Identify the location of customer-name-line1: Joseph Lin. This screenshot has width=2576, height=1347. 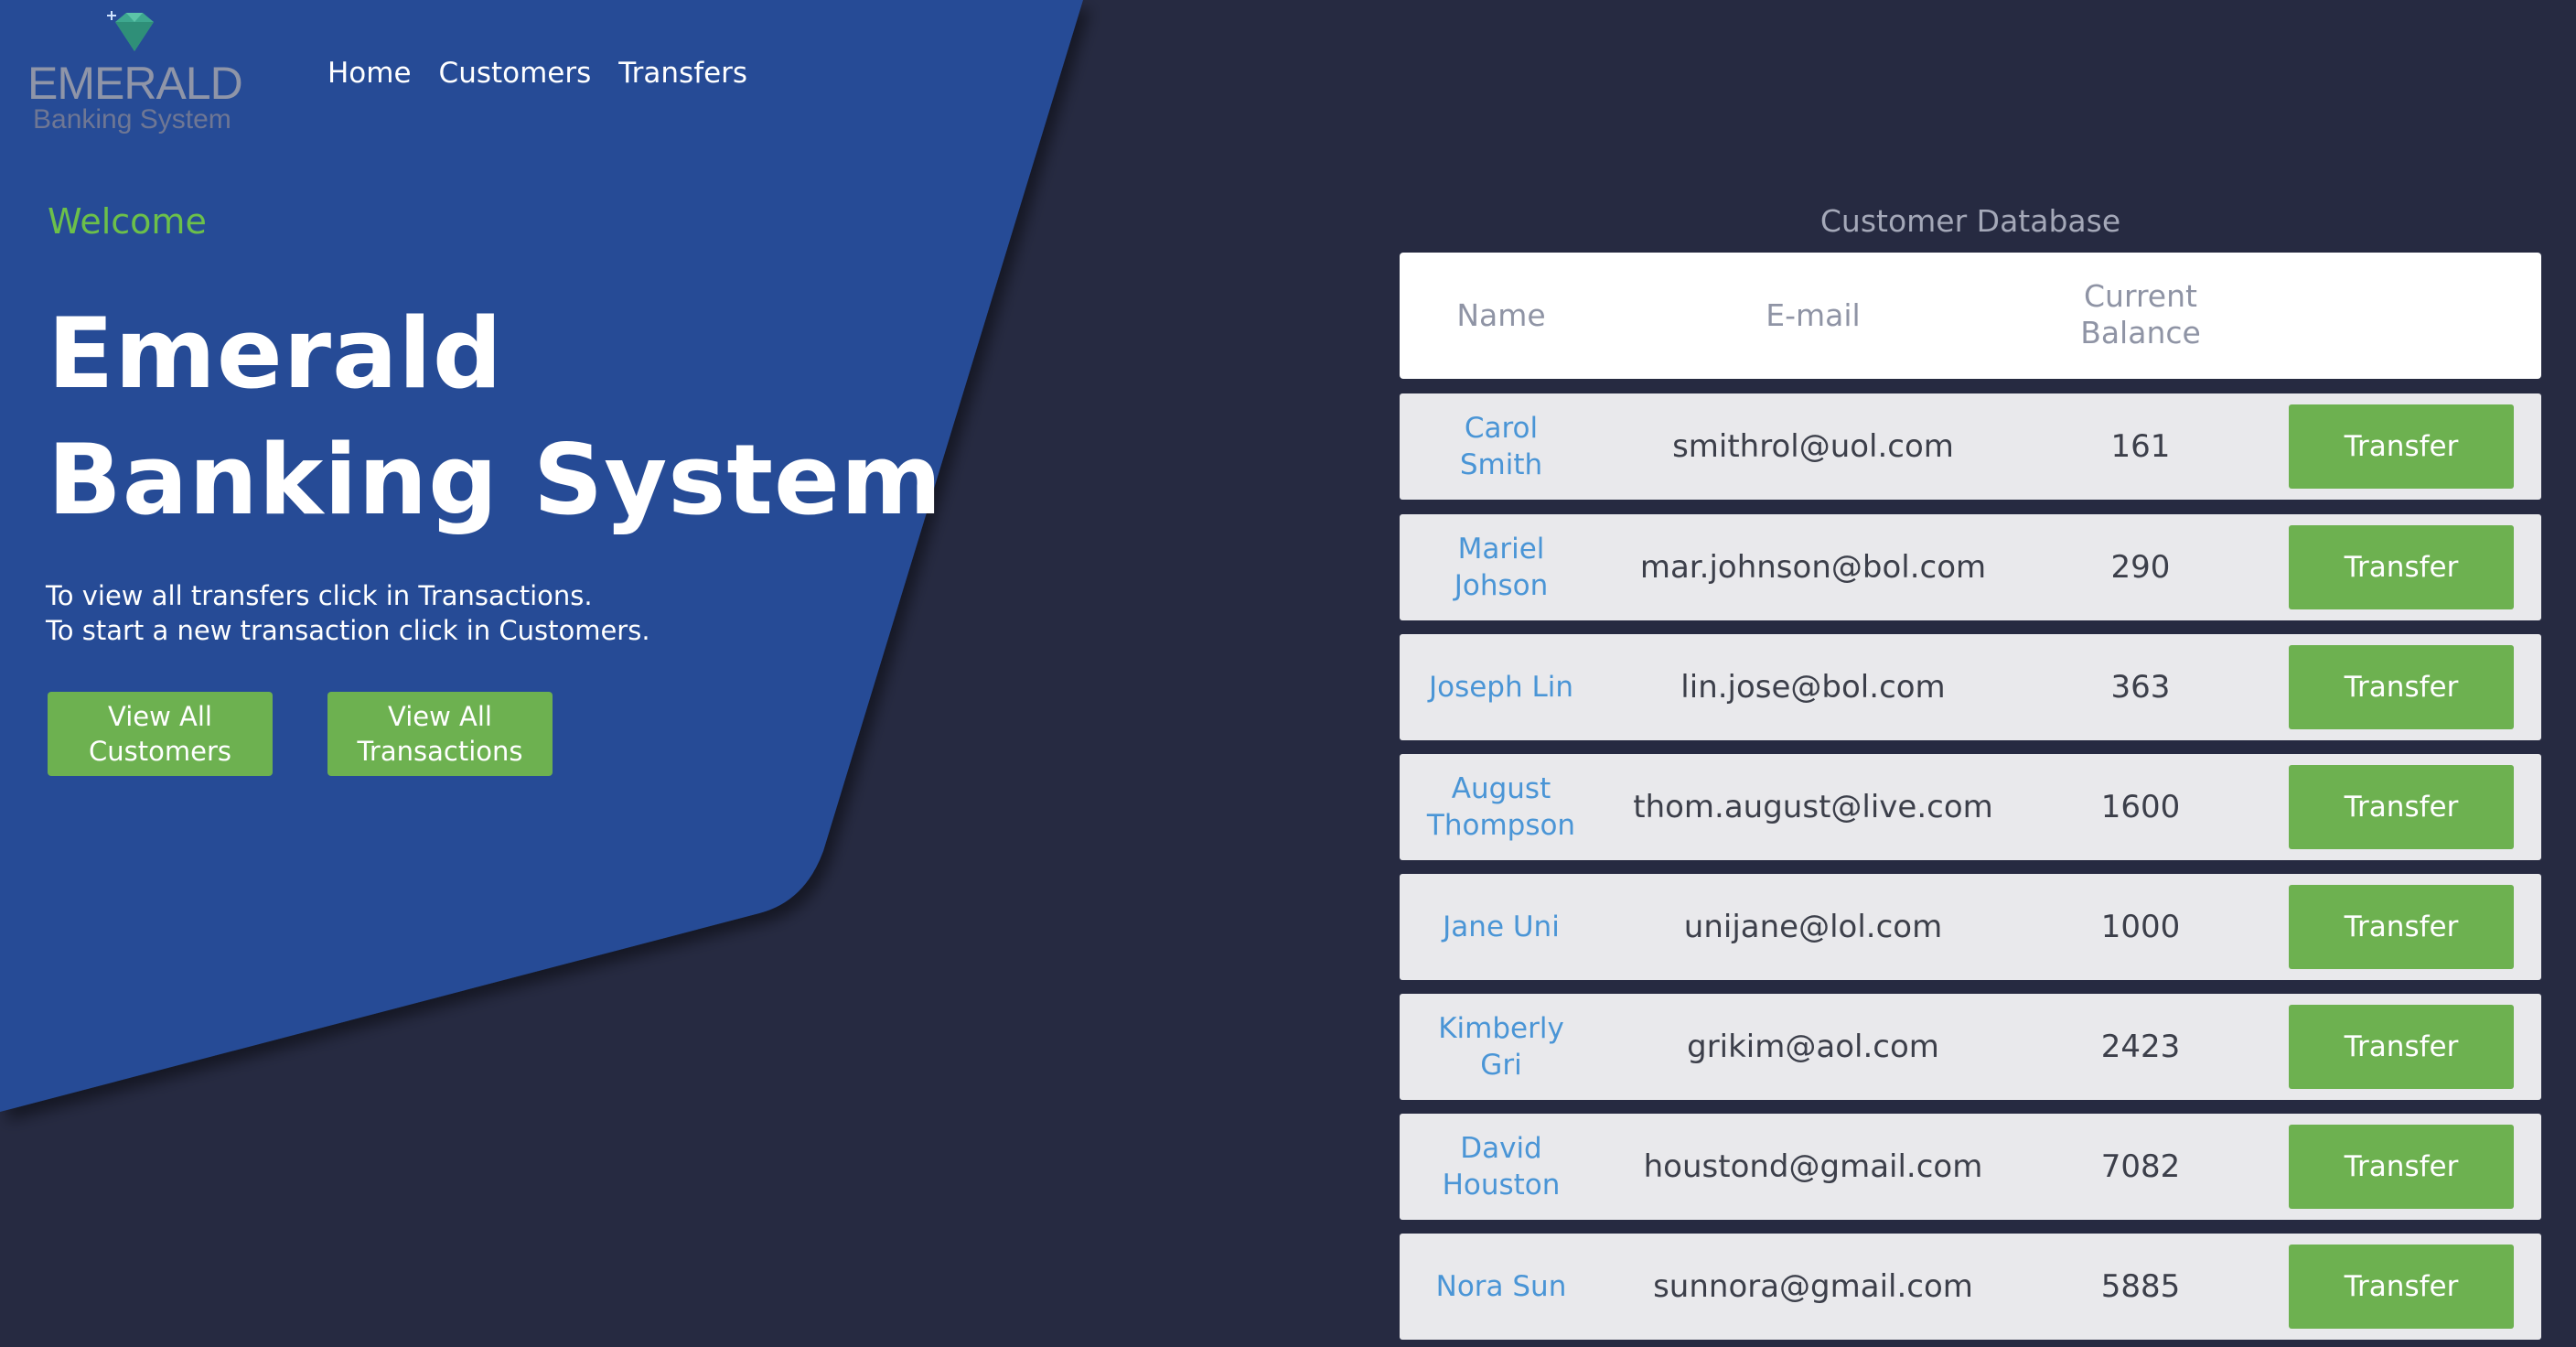
(1501, 687).